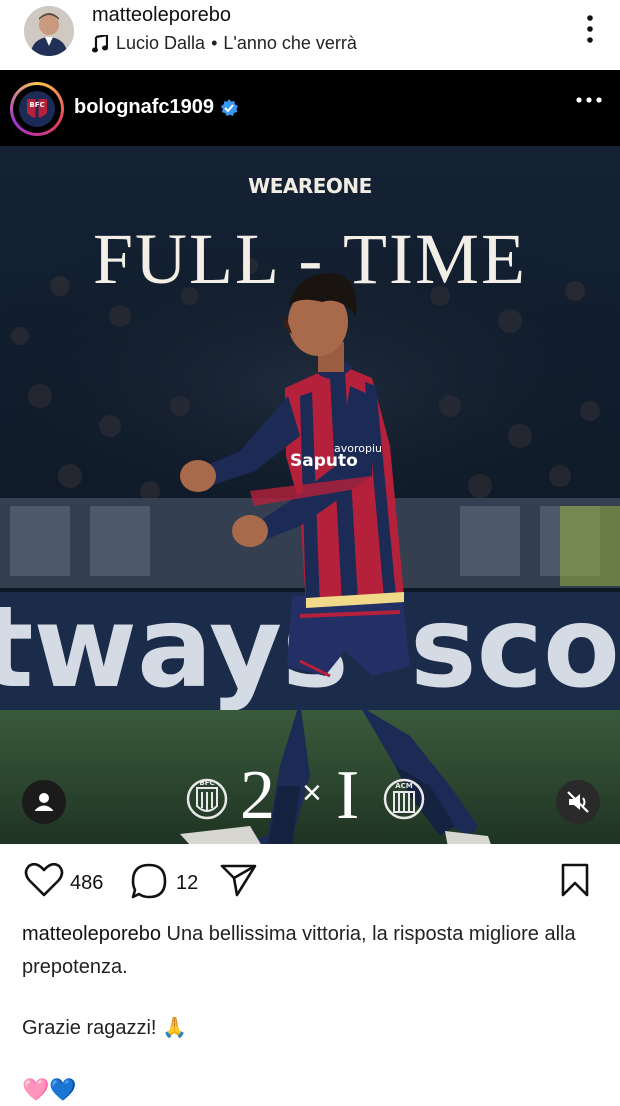  What do you see at coordinates (104, 1028) in the screenshot?
I see `caption-thanks: Grazie ragazzi! 🙏` at bounding box center [104, 1028].